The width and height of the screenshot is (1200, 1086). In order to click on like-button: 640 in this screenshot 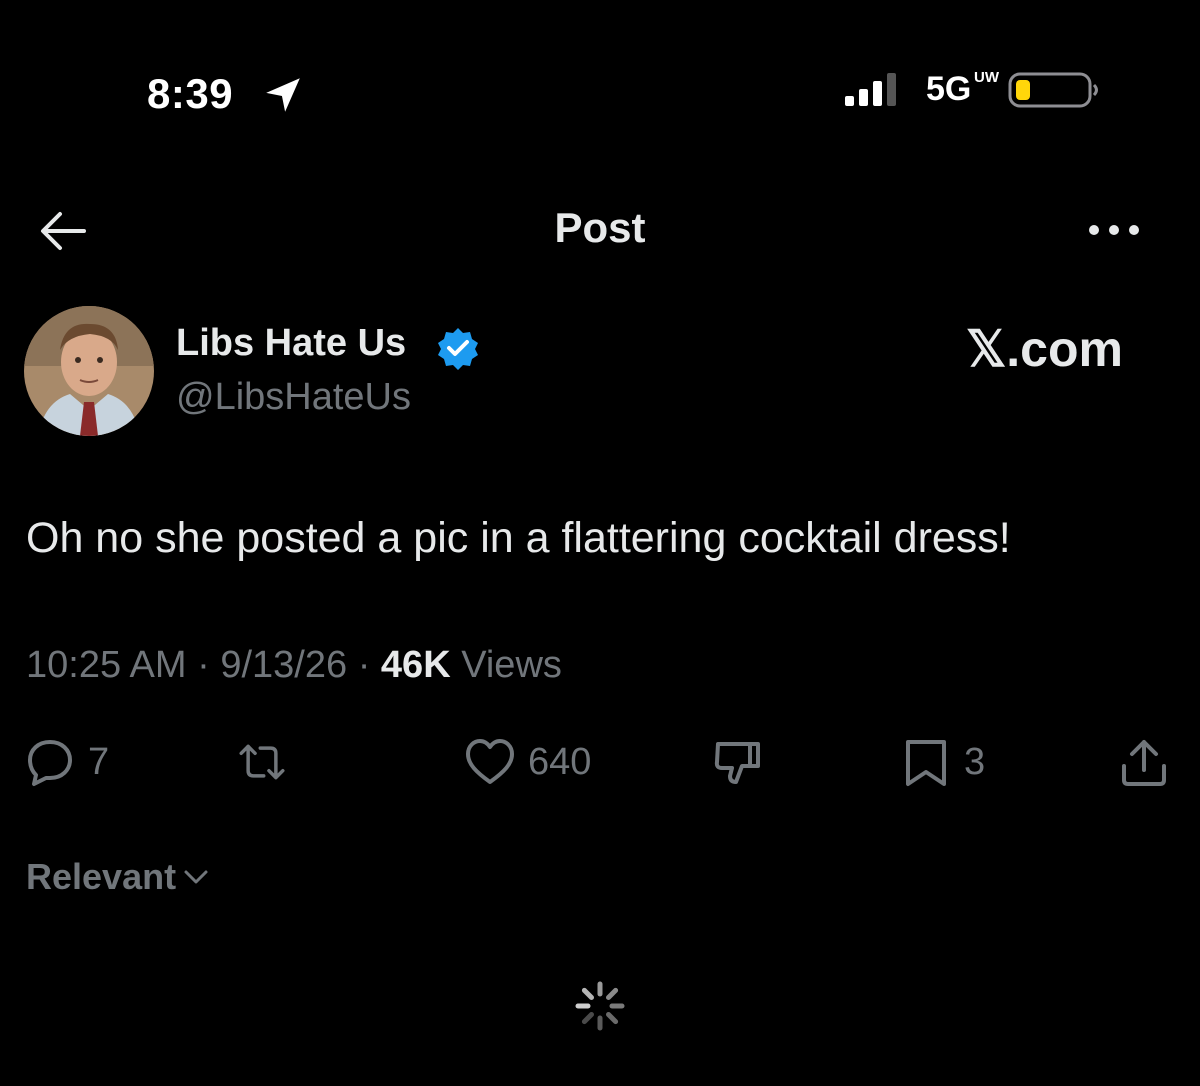, I will do `click(527, 762)`.